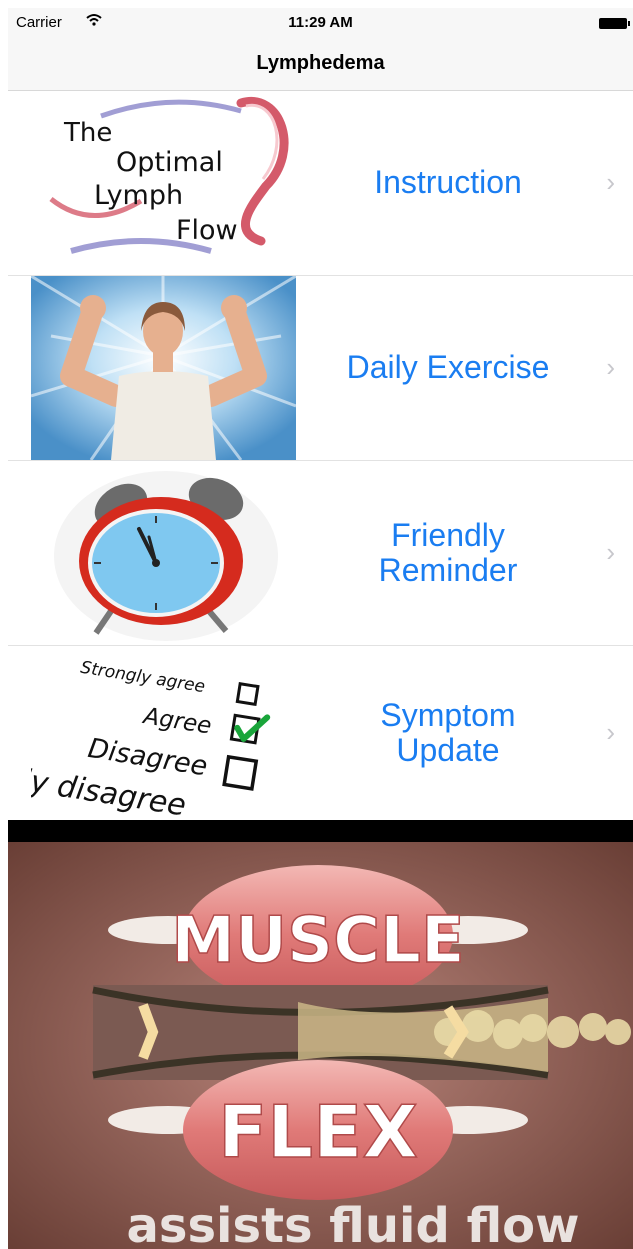 This screenshot has width=633, height=1249. What do you see at coordinates (448, 182) in the screenshot?
I see `menu-label-instruction: Instruction` at bounding box center [448, 182].